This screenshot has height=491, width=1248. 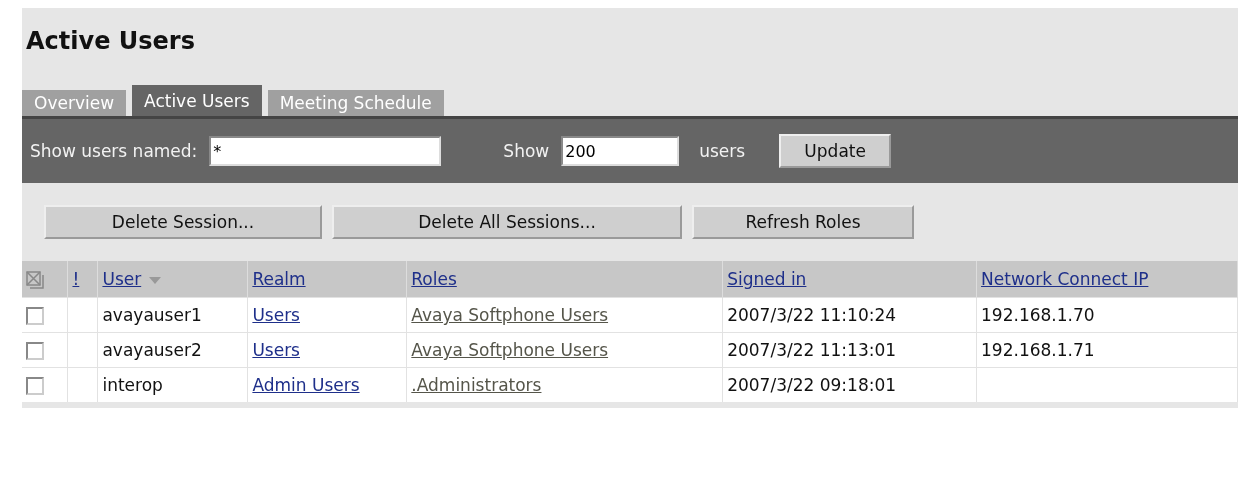 I want to click on table-cell: 2007/3/22 11:13:01, so click(x=849, y=350).